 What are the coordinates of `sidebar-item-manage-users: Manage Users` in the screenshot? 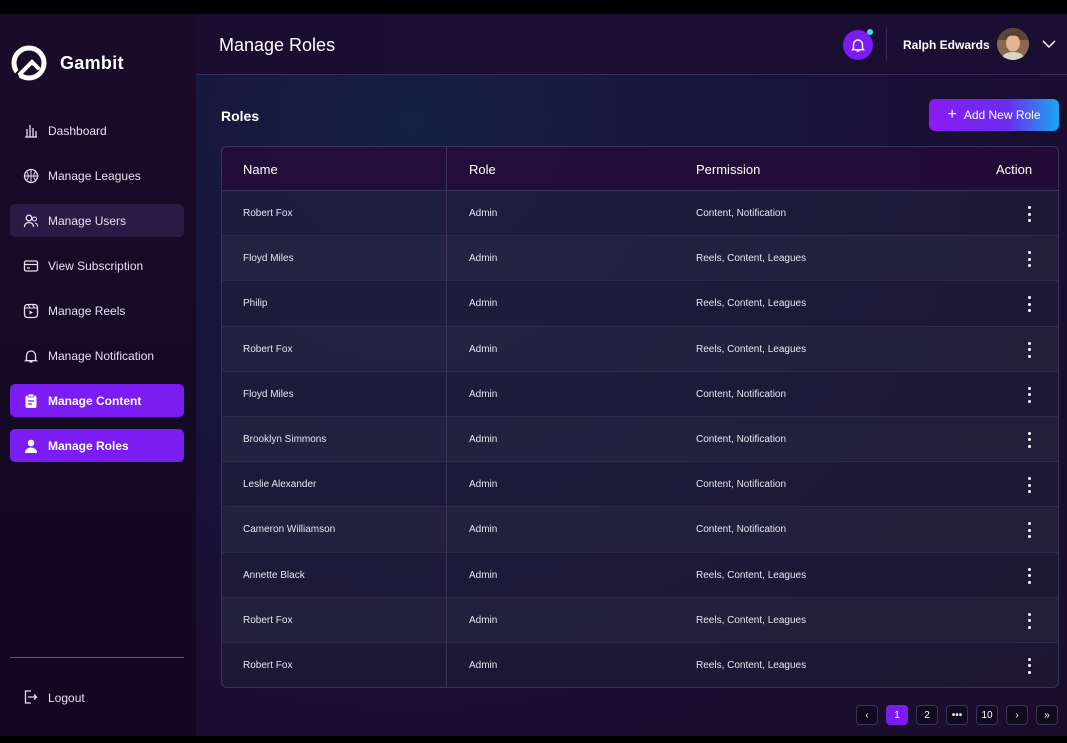 It's located at (97, 220).